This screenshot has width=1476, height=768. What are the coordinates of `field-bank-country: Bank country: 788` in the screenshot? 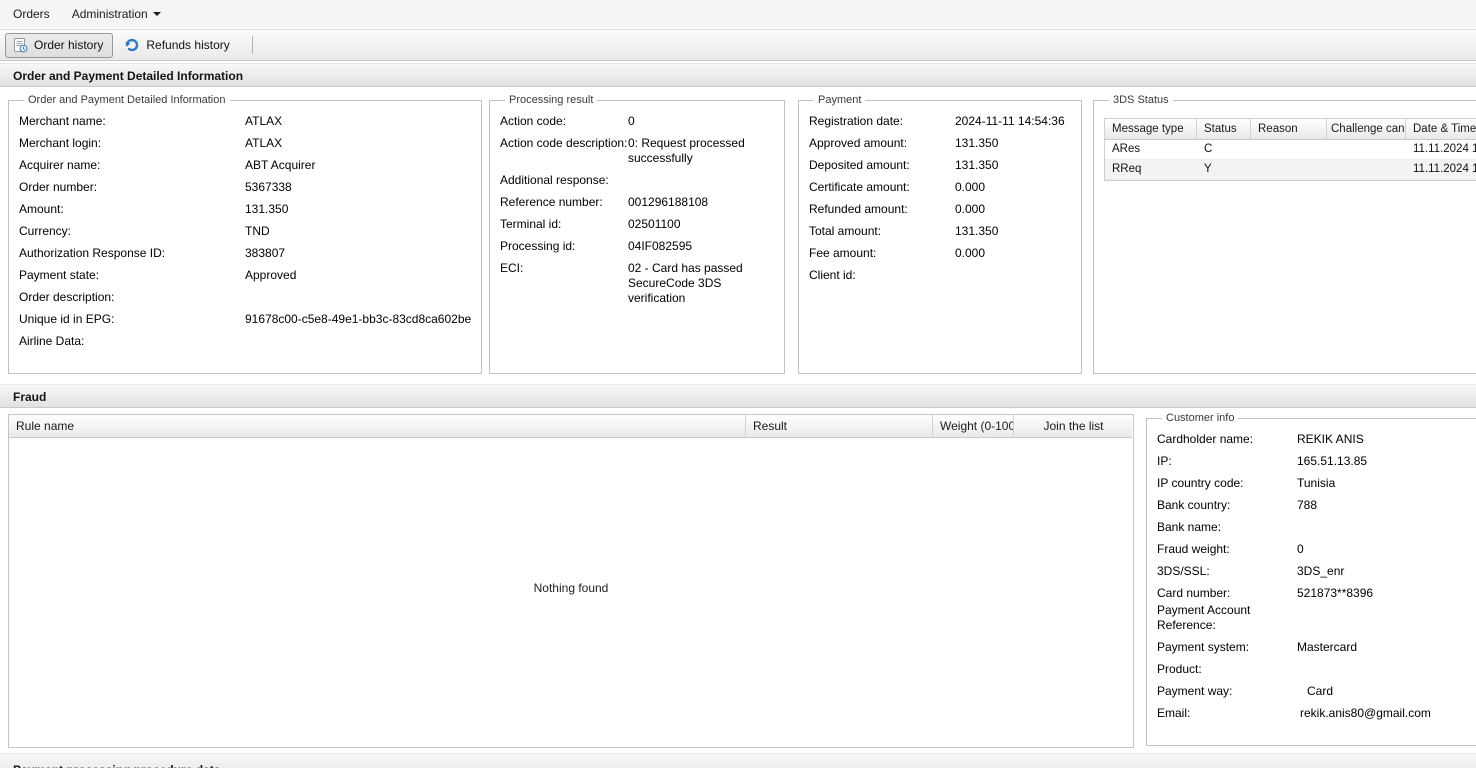 It's located at (1316, 505).